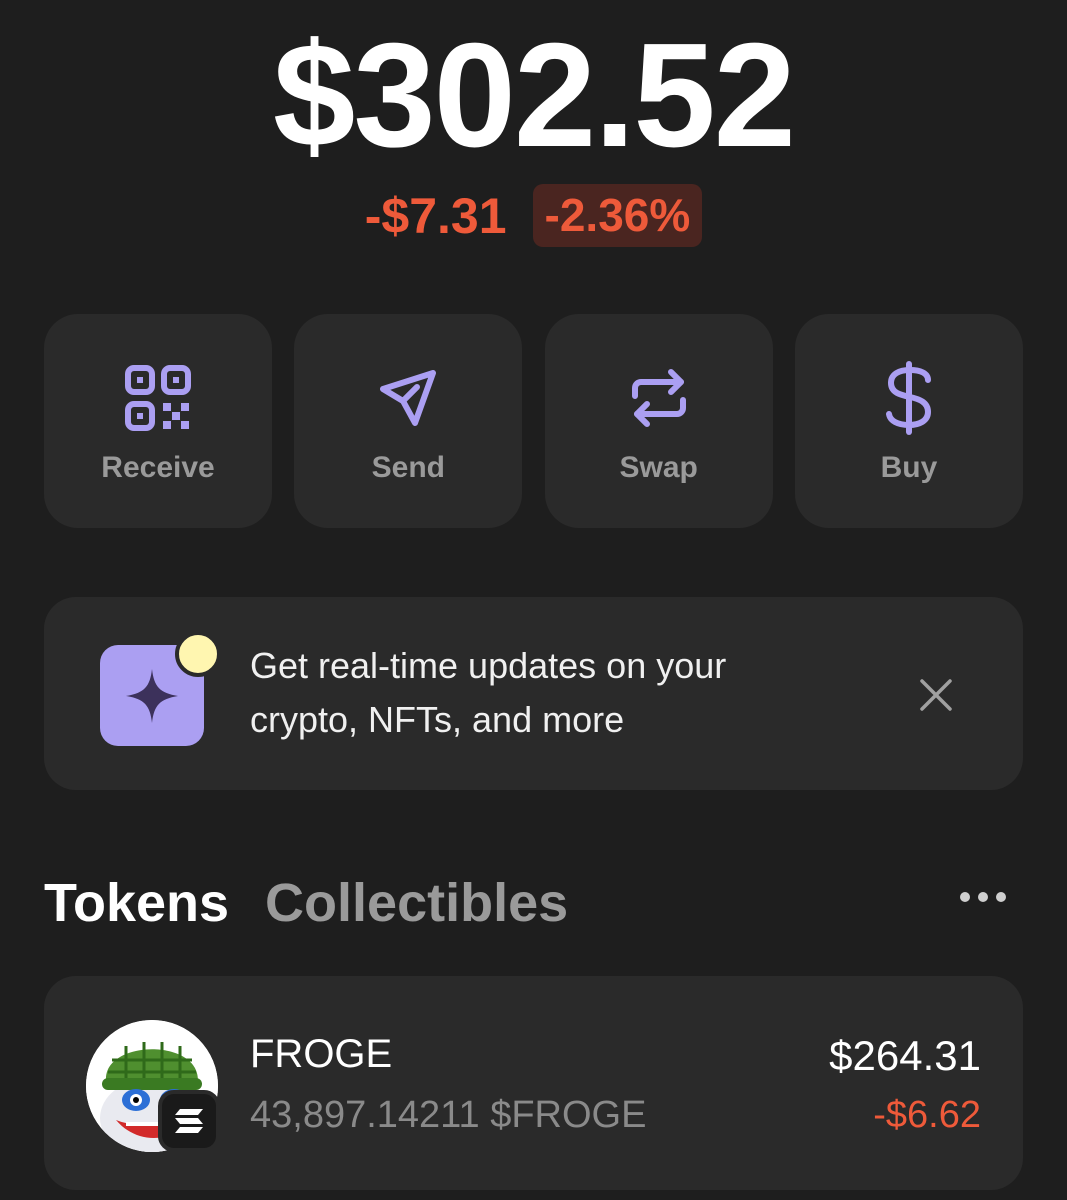  Describe the element at coordinates (936, 695) in the screenshot. I see `close-icon` at that location.